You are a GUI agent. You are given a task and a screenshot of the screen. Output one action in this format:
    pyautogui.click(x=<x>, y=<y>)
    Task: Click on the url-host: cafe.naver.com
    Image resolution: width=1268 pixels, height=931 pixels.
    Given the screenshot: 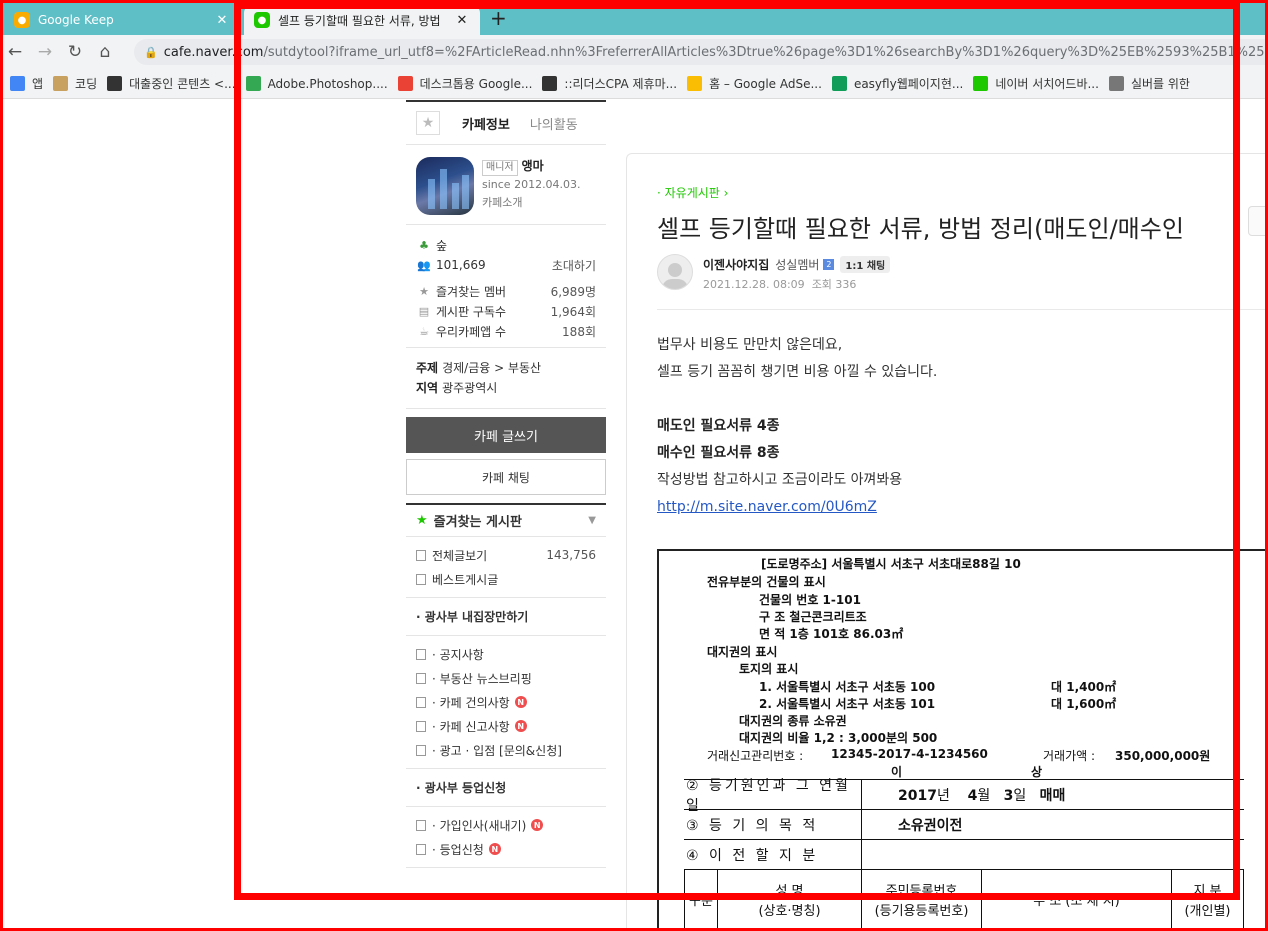 What is the action you would take?
    pyautogui.click(x=213, y=52)
    